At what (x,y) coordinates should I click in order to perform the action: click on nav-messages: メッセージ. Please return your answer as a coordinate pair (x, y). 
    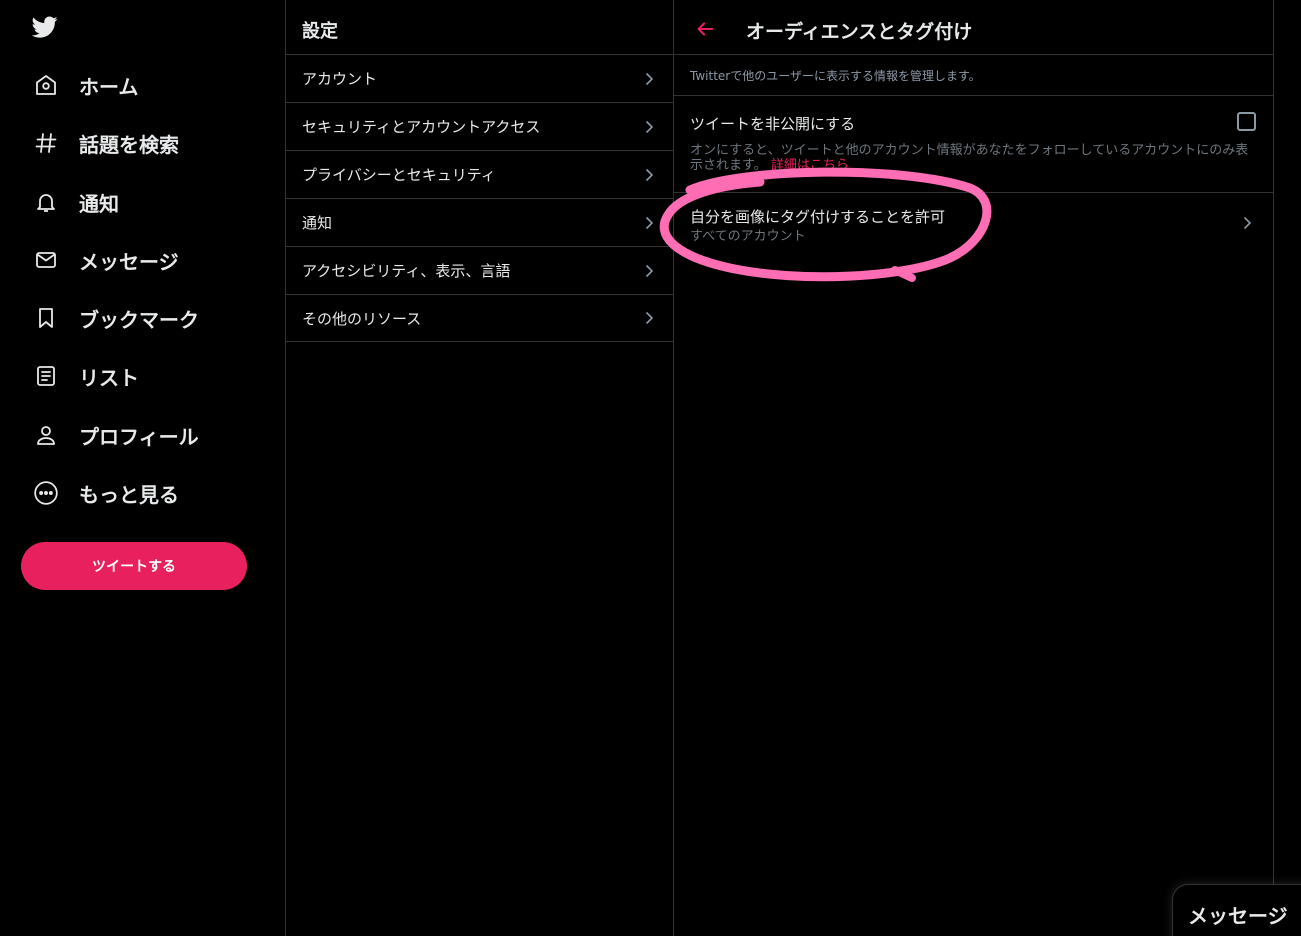
    Looking at the image, I should click on (153, 260).